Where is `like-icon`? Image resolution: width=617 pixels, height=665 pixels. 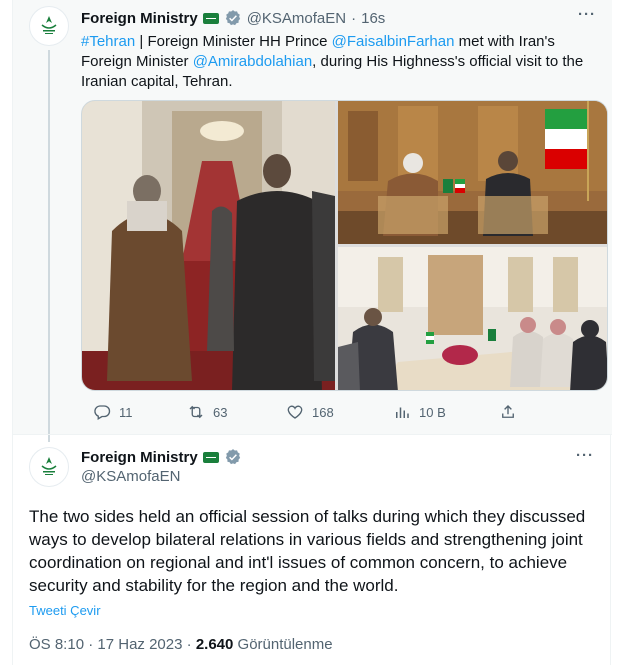
like-icon is located at coordinates (295, 412).